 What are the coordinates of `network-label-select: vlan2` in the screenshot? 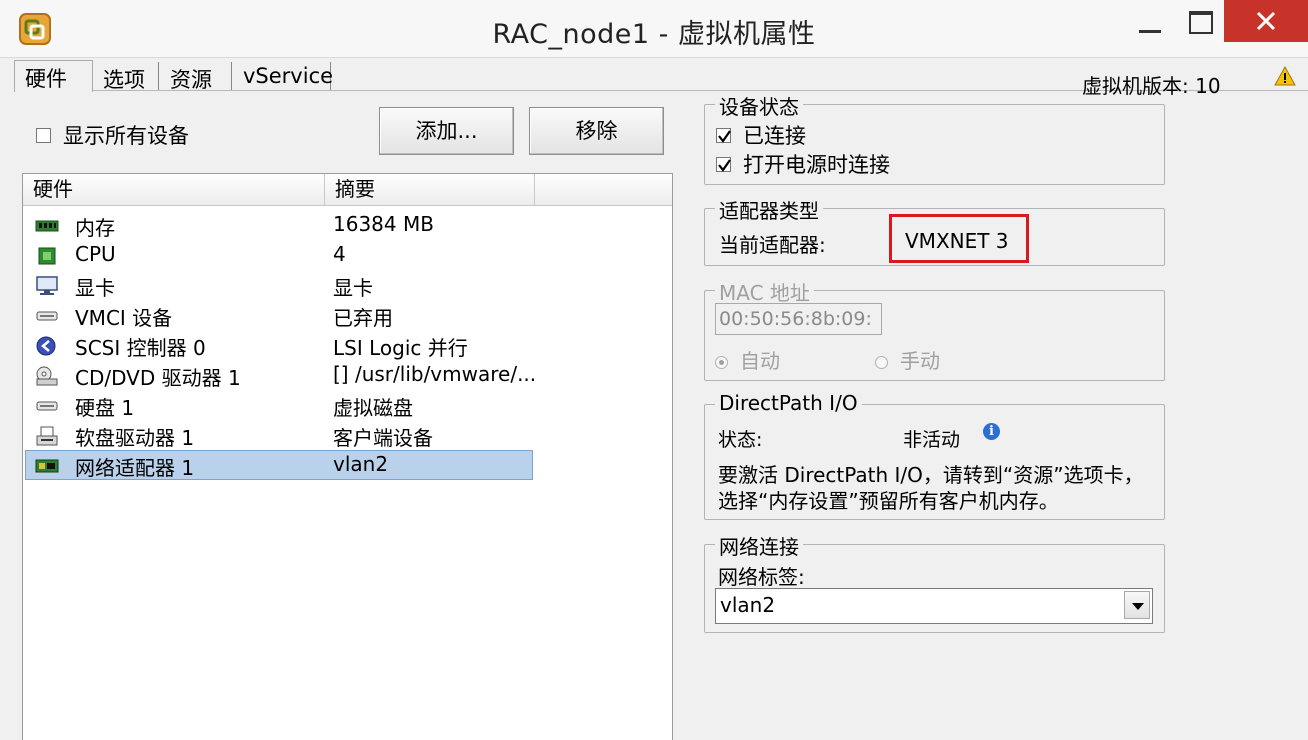 It's located at (934, 606).